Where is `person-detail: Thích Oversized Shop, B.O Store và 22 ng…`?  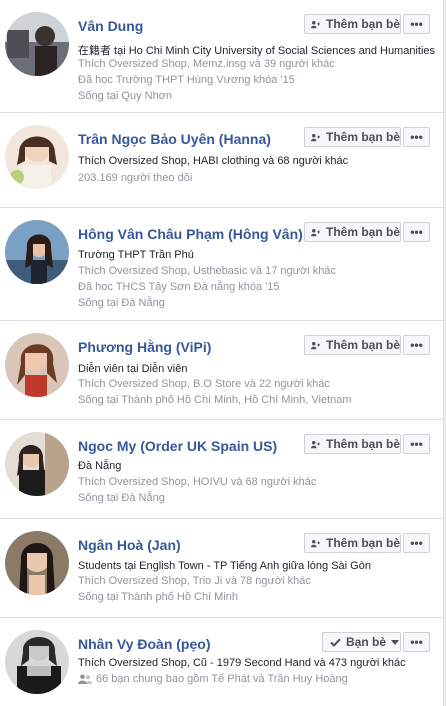
person-detail: Thích Oversized Shop, B.O Store và 22 ng… is located at coordinates (204, 384).